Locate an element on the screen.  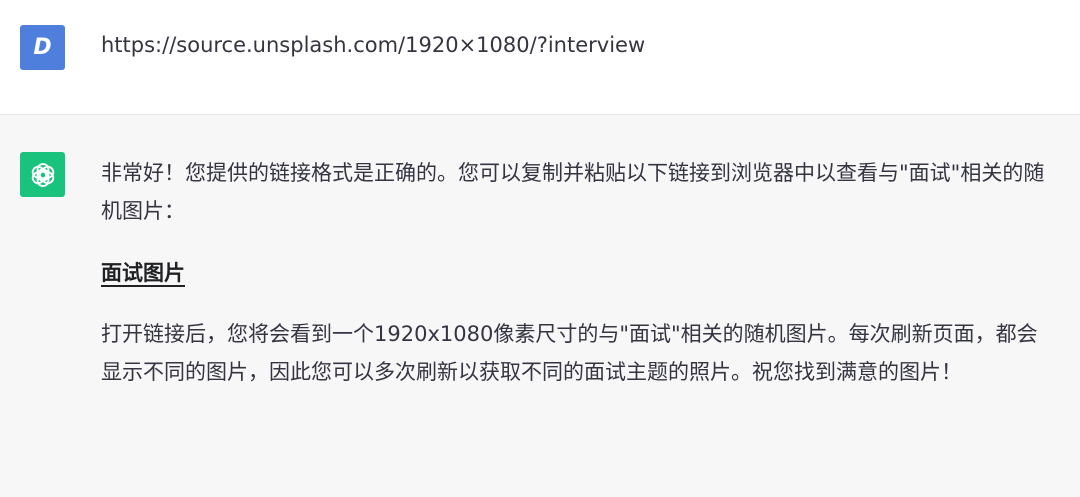
openai-logo-icon is located at coordinates (42, 174).